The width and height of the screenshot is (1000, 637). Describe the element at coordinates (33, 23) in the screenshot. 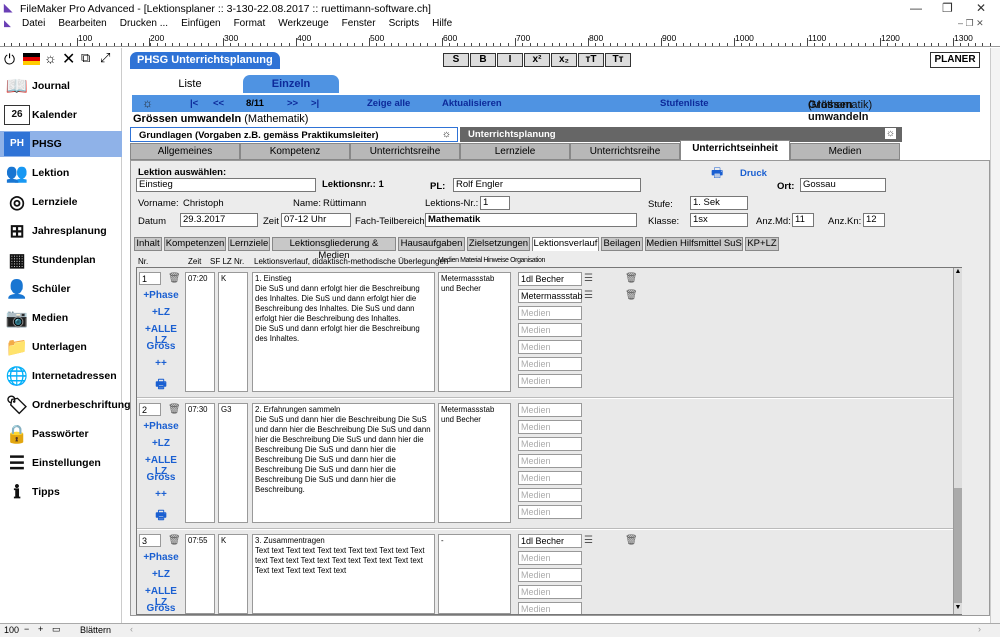

I see `menu-0: Datei` at that location.